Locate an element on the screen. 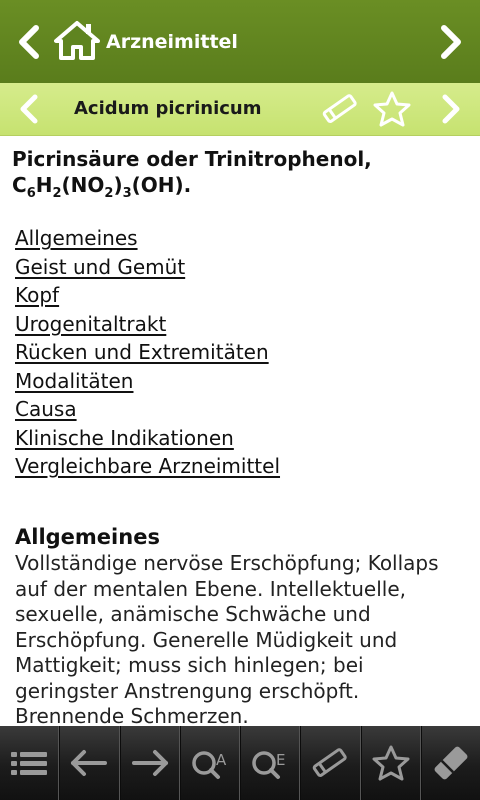 This screenshot has width=480, height=800. search-a-button: A is located at coordinates (209, 763).